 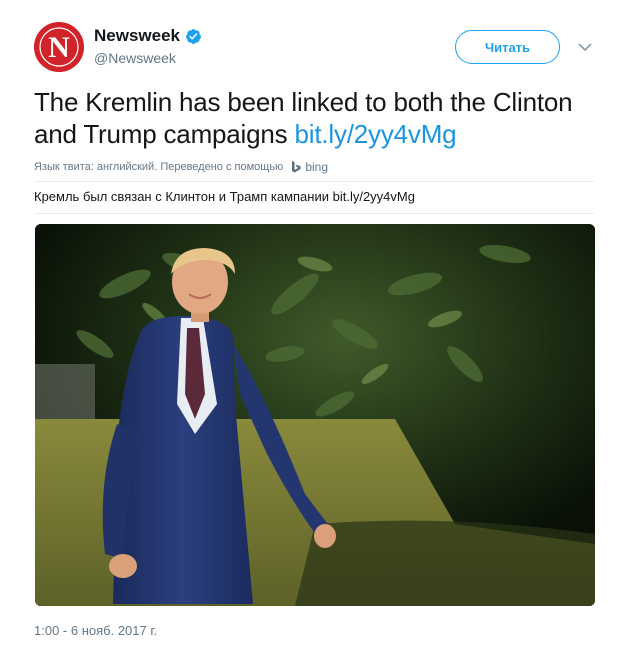 I want to click on account-name-row: Newsweek, so click(x=148, y=36).